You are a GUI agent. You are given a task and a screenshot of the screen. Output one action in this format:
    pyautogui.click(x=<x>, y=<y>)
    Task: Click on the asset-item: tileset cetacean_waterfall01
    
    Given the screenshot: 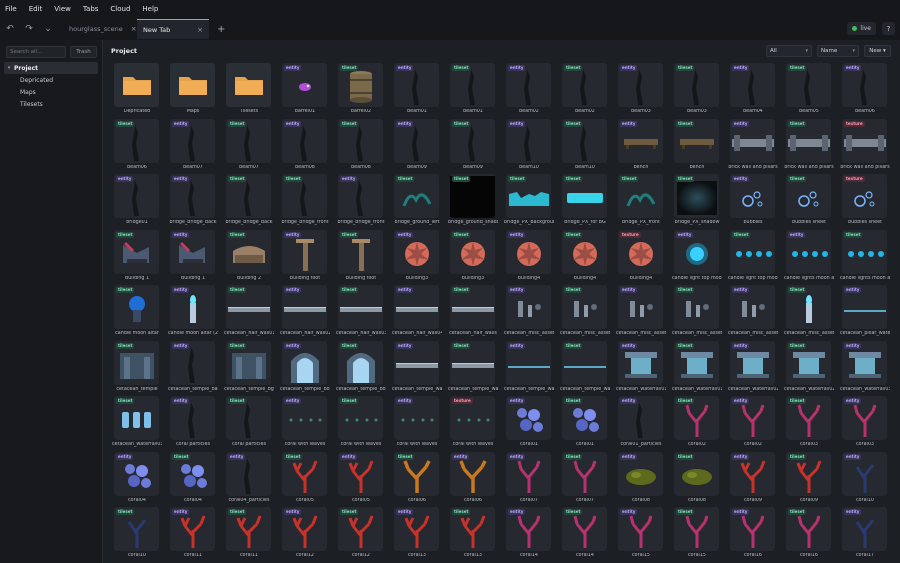 What is the action you would take?
    pyautogui.click(x=698, y=366)
    